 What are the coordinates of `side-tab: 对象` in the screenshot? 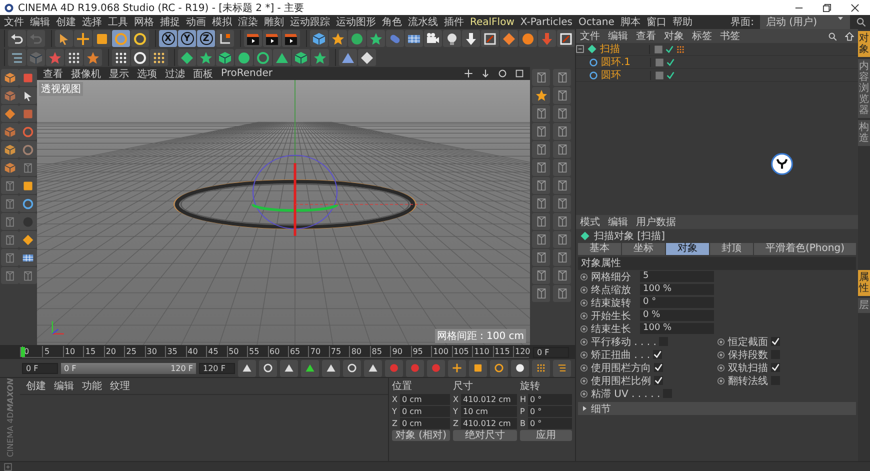 It's located at (864, 44).